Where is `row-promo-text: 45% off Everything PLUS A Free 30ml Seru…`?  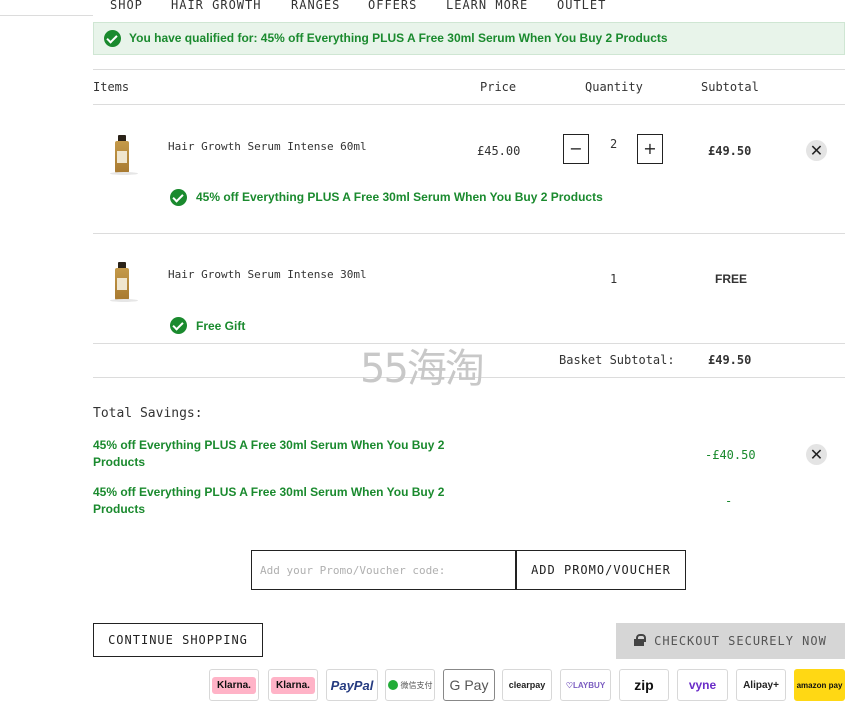 row-promo-text: 45% off Everything PLUS A Free 30ml Seru… is located at coordinates (399, 197).